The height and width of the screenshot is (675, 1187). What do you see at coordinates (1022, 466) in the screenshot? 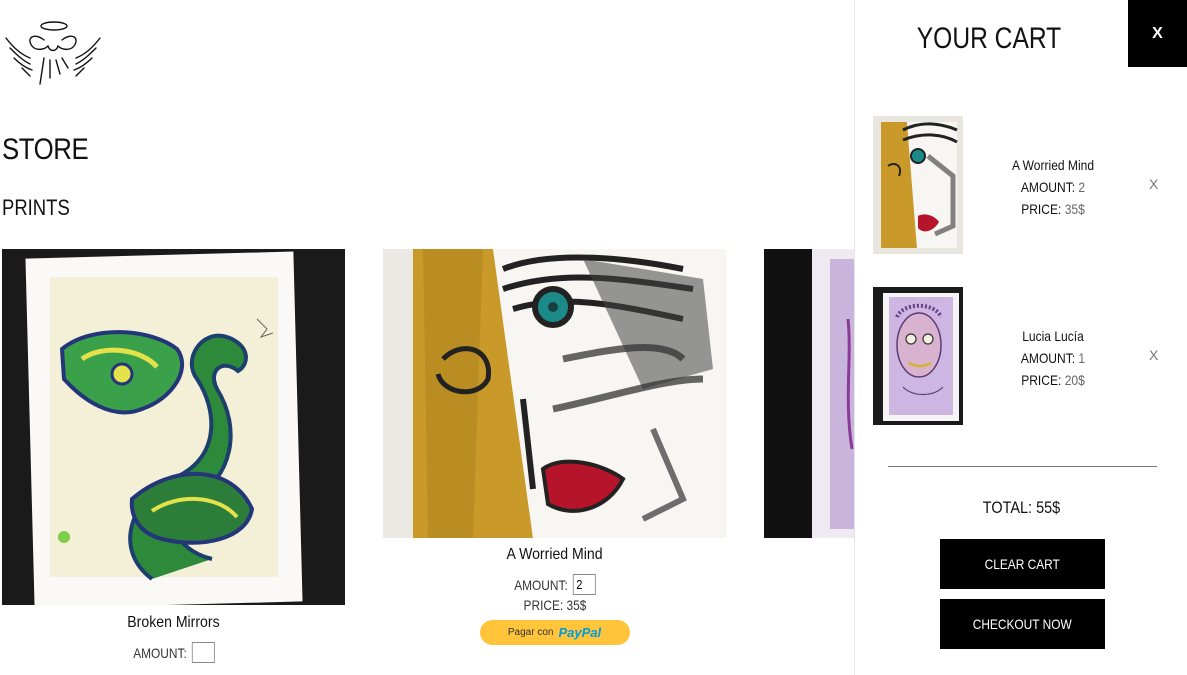
I see `cart-divider` at bounding box center [1022, 466].